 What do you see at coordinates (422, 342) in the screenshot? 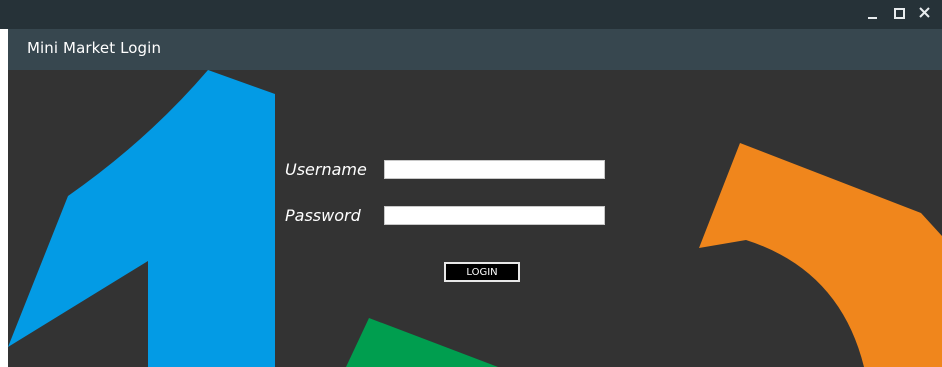
I see `green-shape` at bounding box center [422, 342].